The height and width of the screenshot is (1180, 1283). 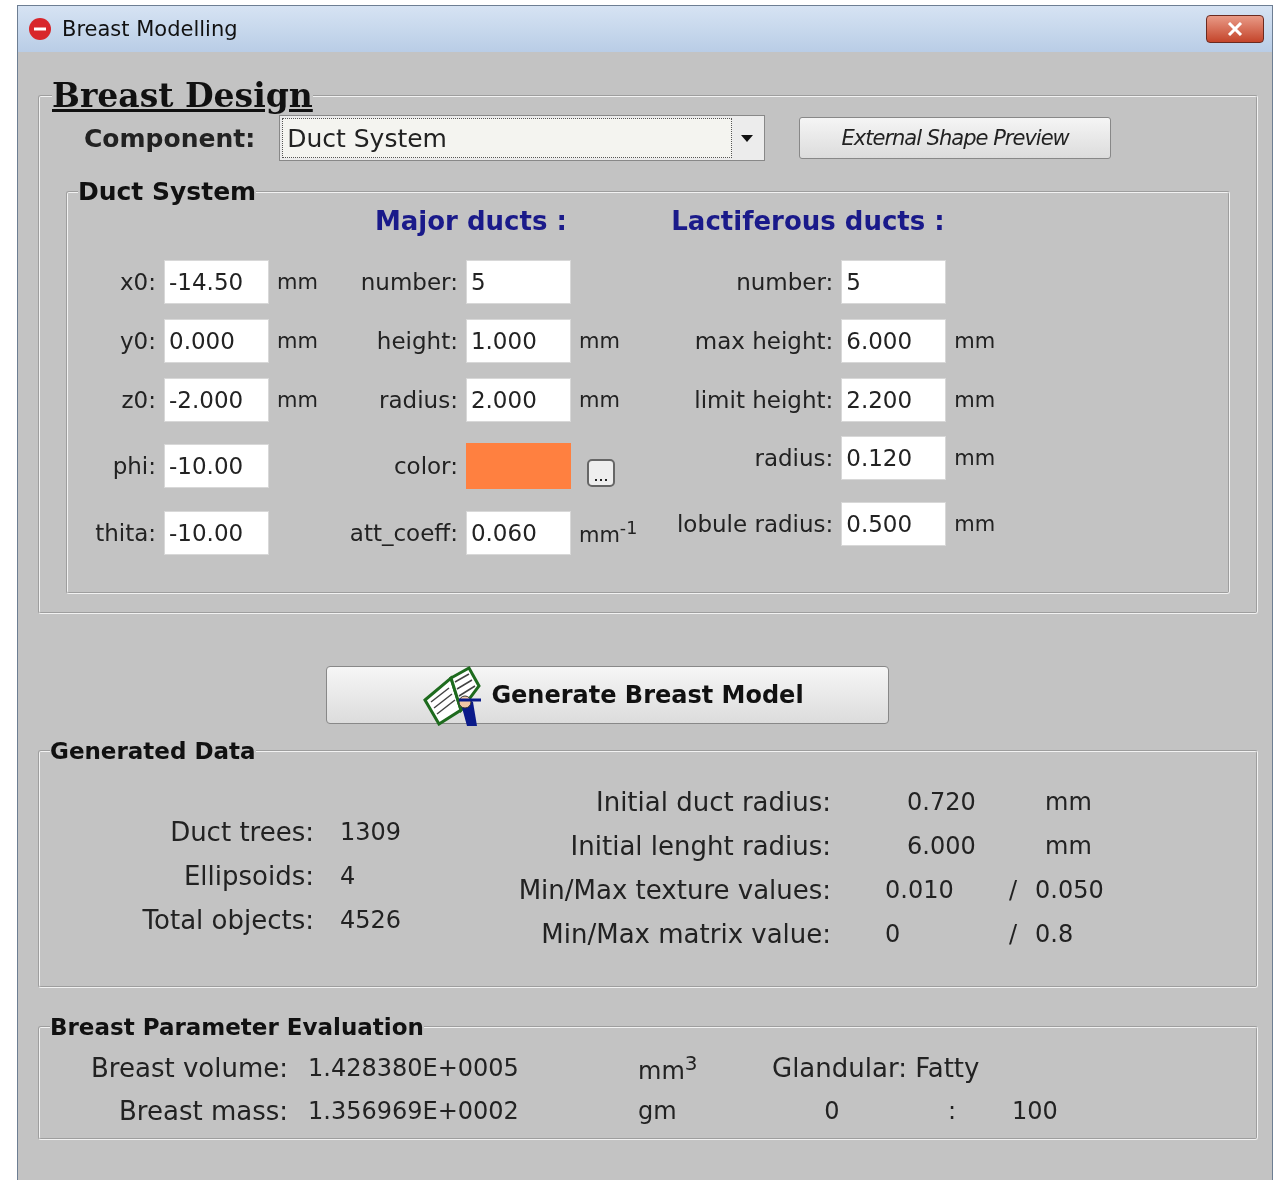 What do you see at coordinates (674, 890) in the screenshot?
I see `data-label: Min/Max texture values:` at bounding box center [674, 890].